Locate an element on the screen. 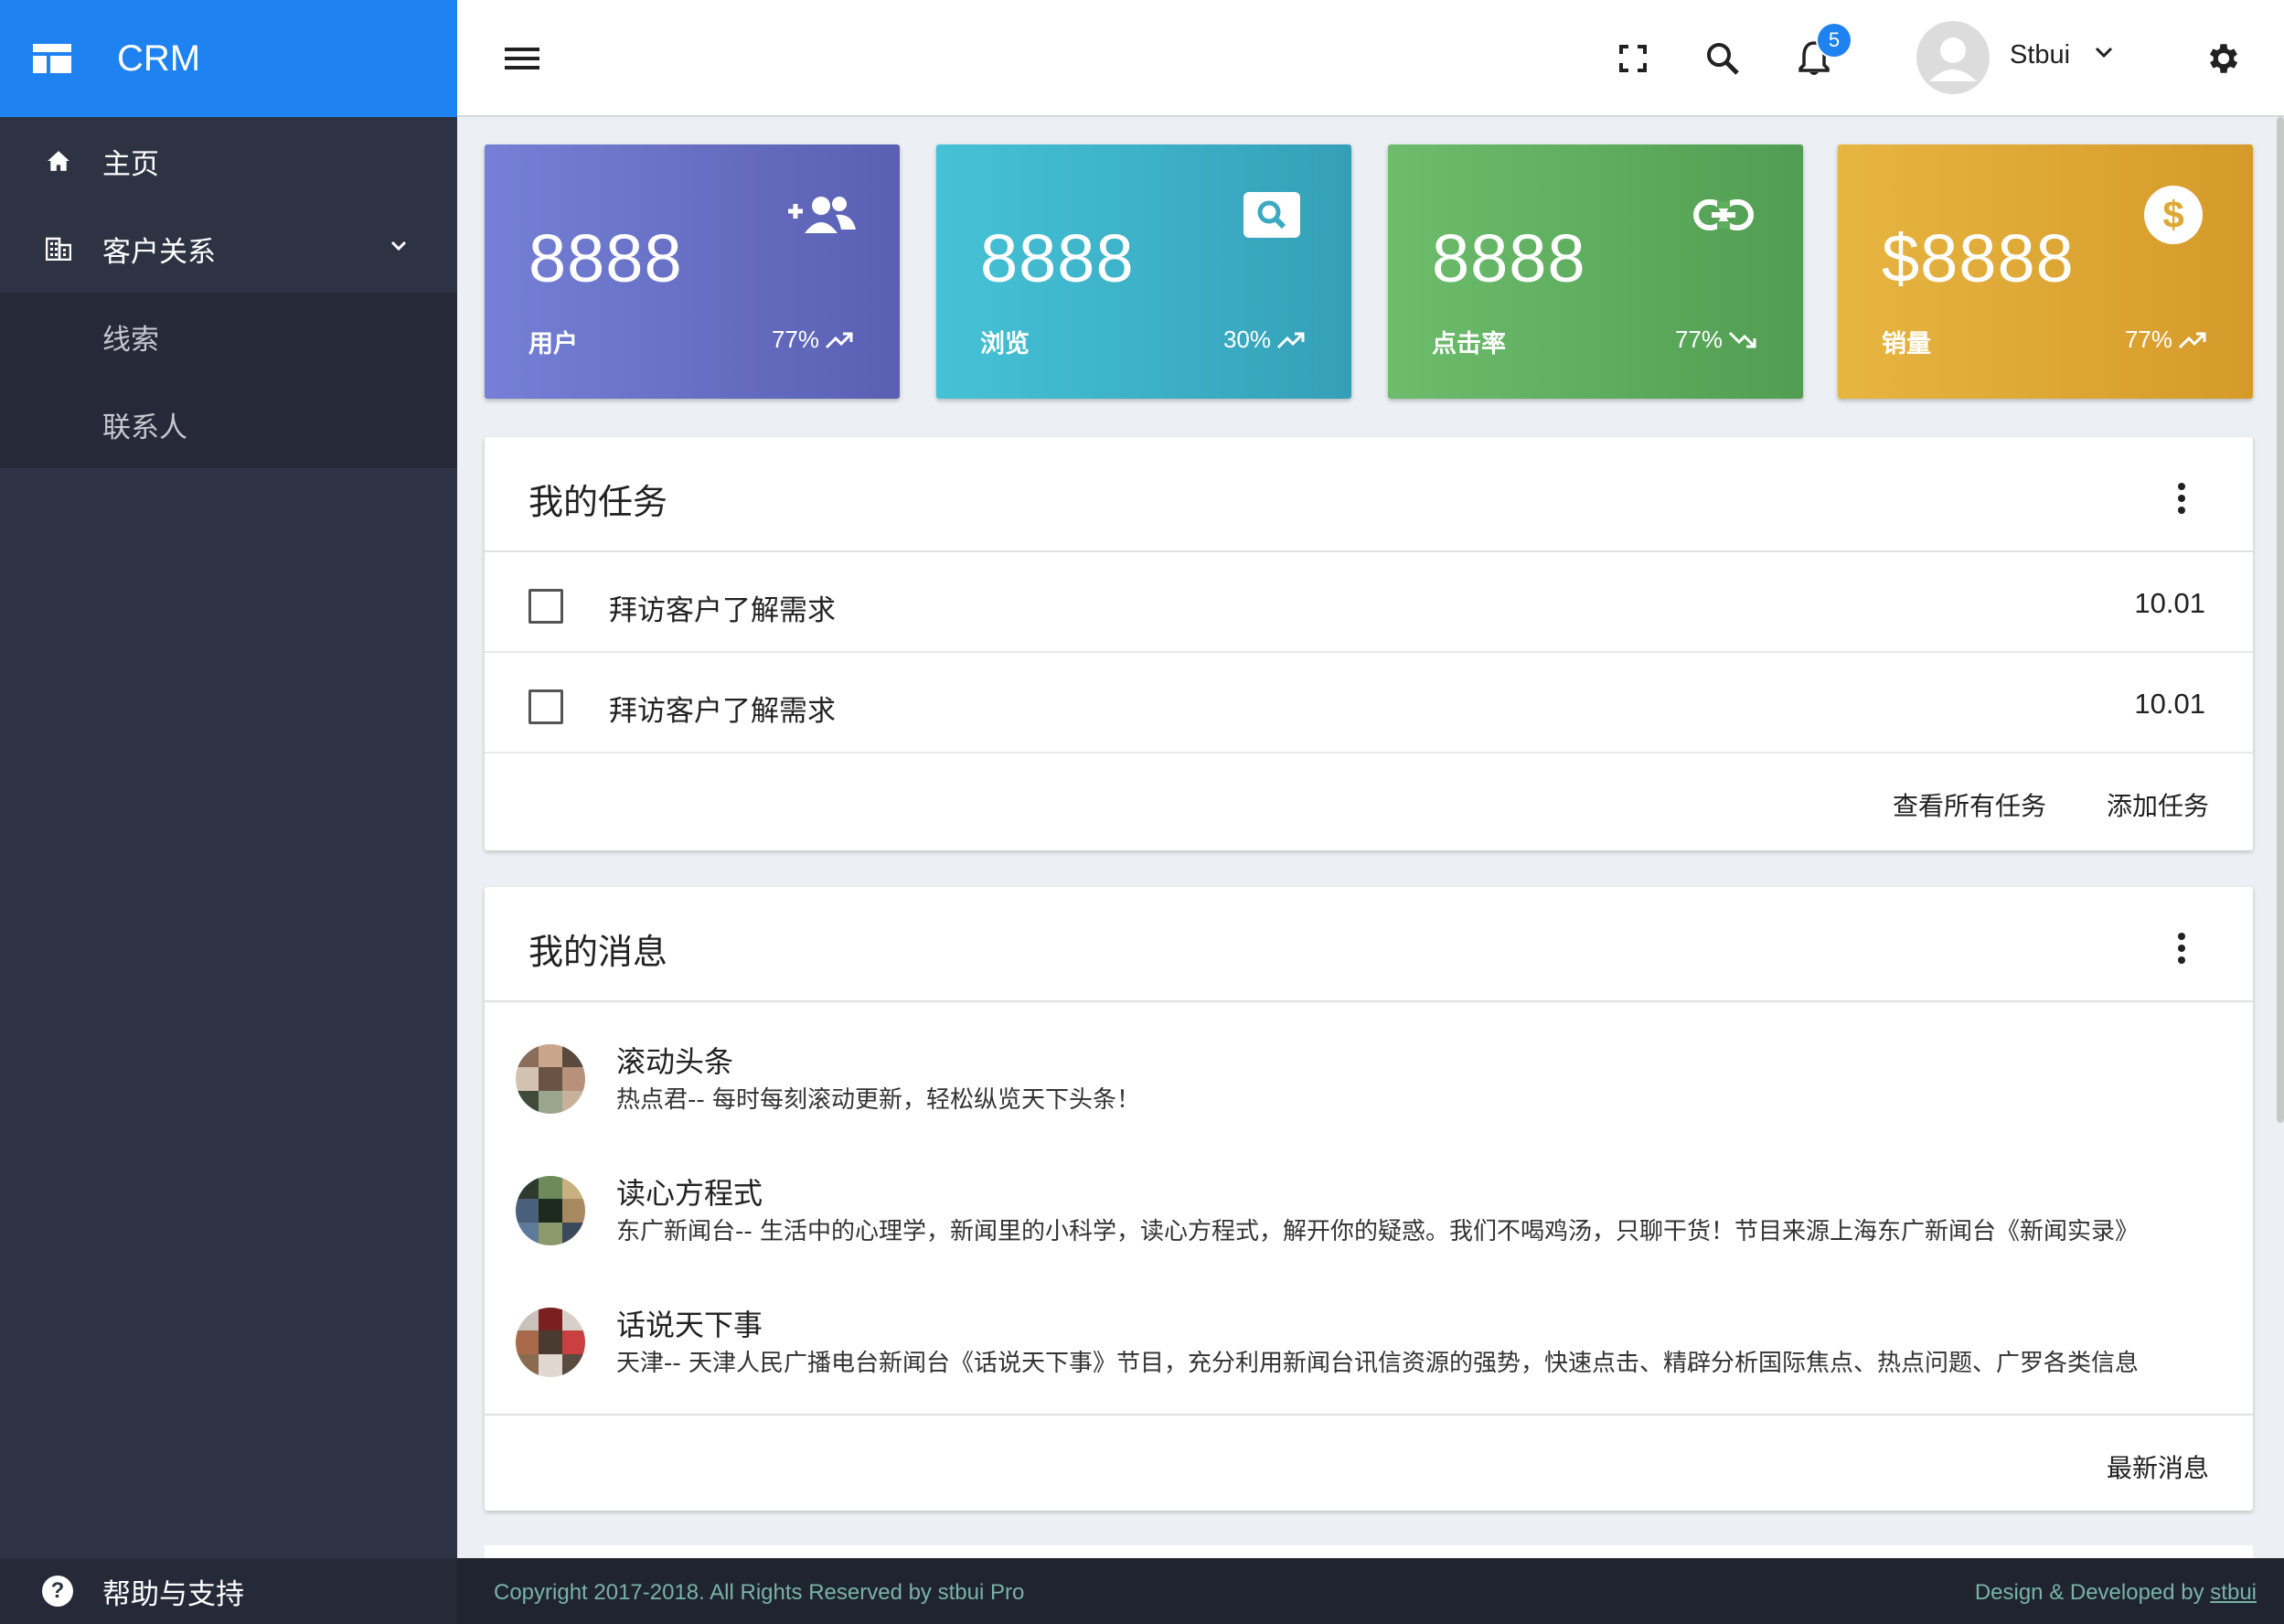 Image resolution: width=2284 pixels, height=1624 pixels. sidebar-item-contacts: 联系人 is located at coordinates (228, 424).